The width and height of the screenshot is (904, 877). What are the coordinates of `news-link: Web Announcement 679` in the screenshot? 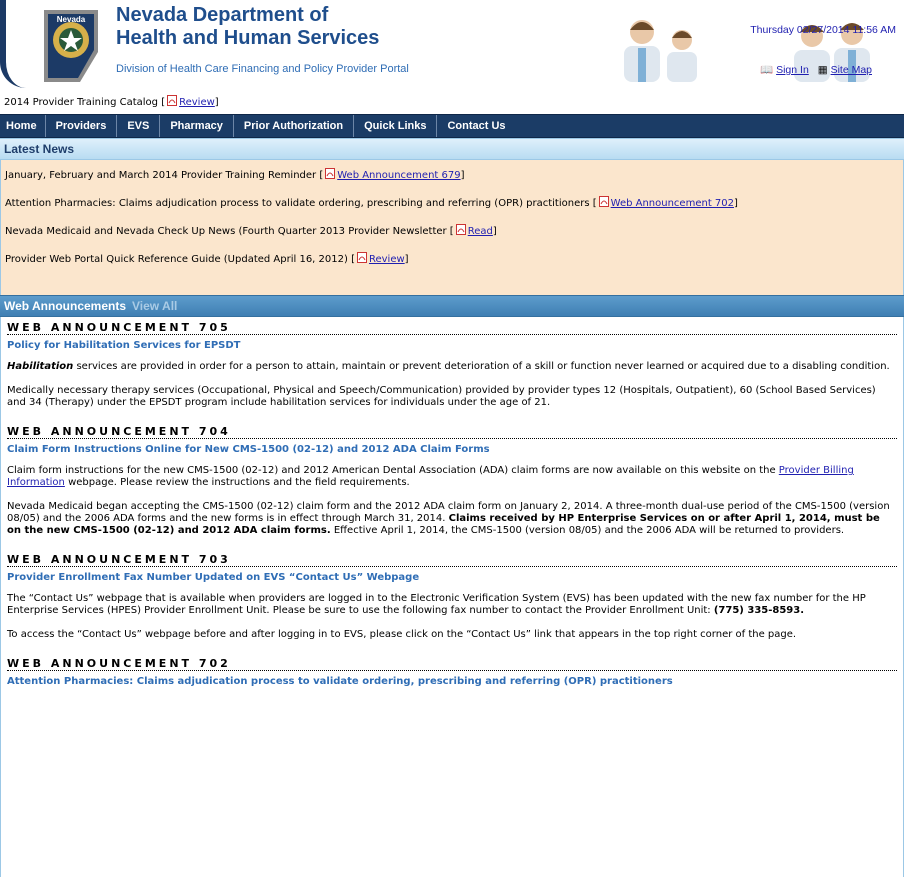 It's located at (398, 175).